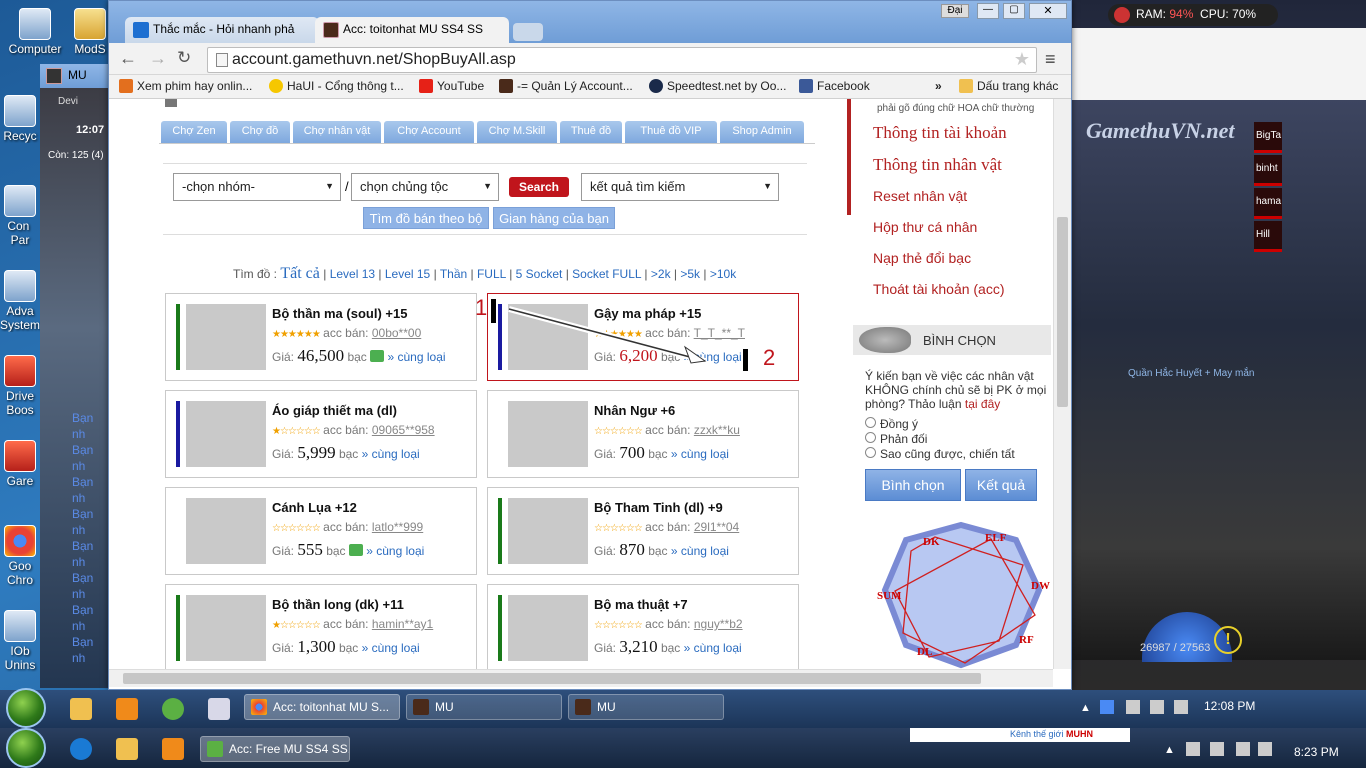  Describe the element at coordinates (397, 527) in the screenshot. I see `seller-link: latlo**999` at that location.